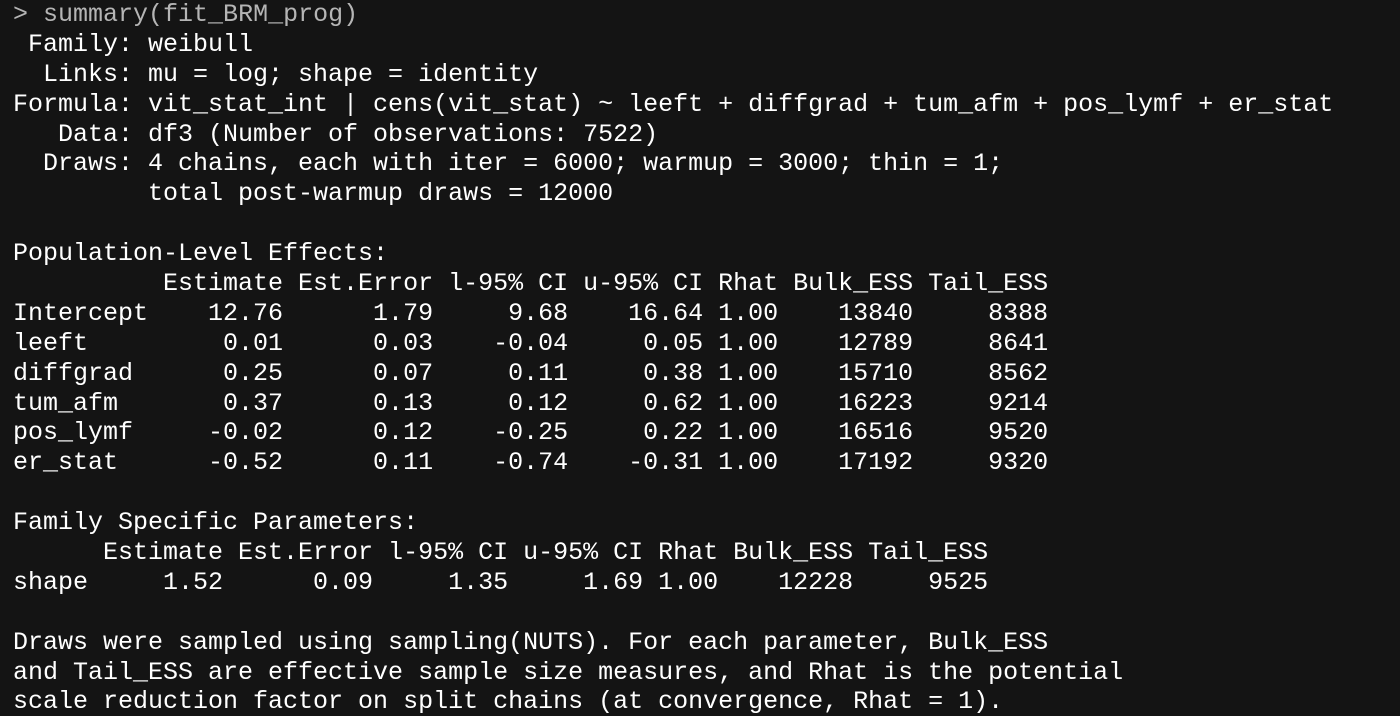  What do you see at coordinates (201, 254) in the screenshot?
I see `population-effects-title: Population-Level Effects:` at bounding box center [201, 254].